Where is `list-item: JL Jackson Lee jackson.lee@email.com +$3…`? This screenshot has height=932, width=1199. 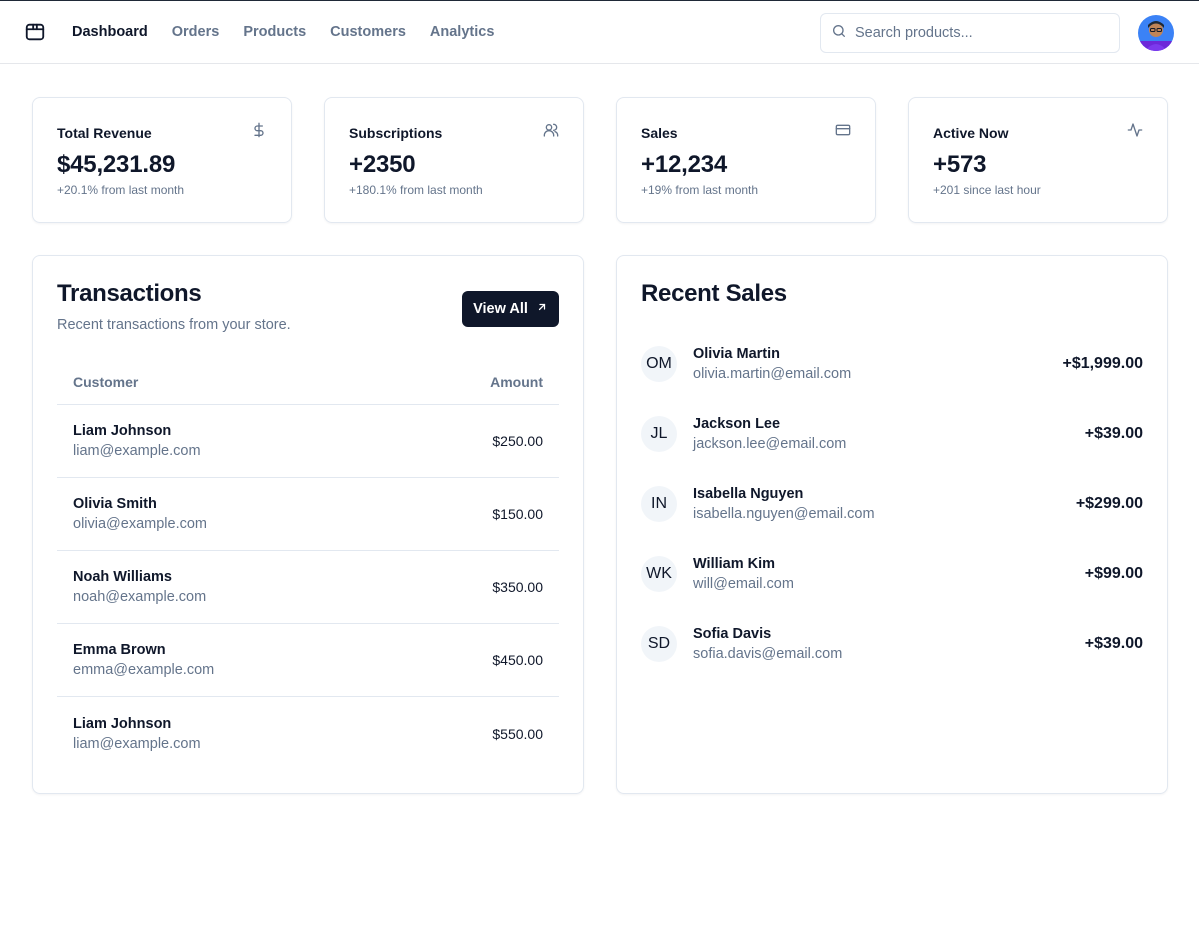 list-item: JL Jackson Lee jackson.lee@email.com +$3… is located at coordinates (892, 434).